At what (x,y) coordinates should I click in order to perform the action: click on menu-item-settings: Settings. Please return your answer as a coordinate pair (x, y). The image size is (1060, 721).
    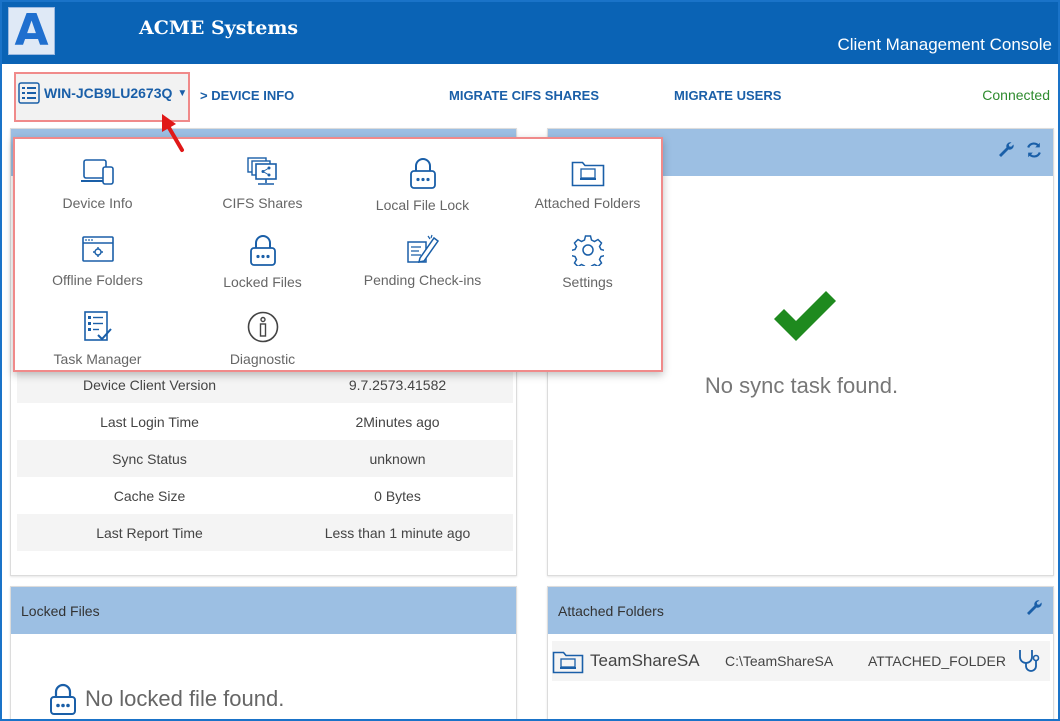
    Looking at the image, I should click on (587, 262).